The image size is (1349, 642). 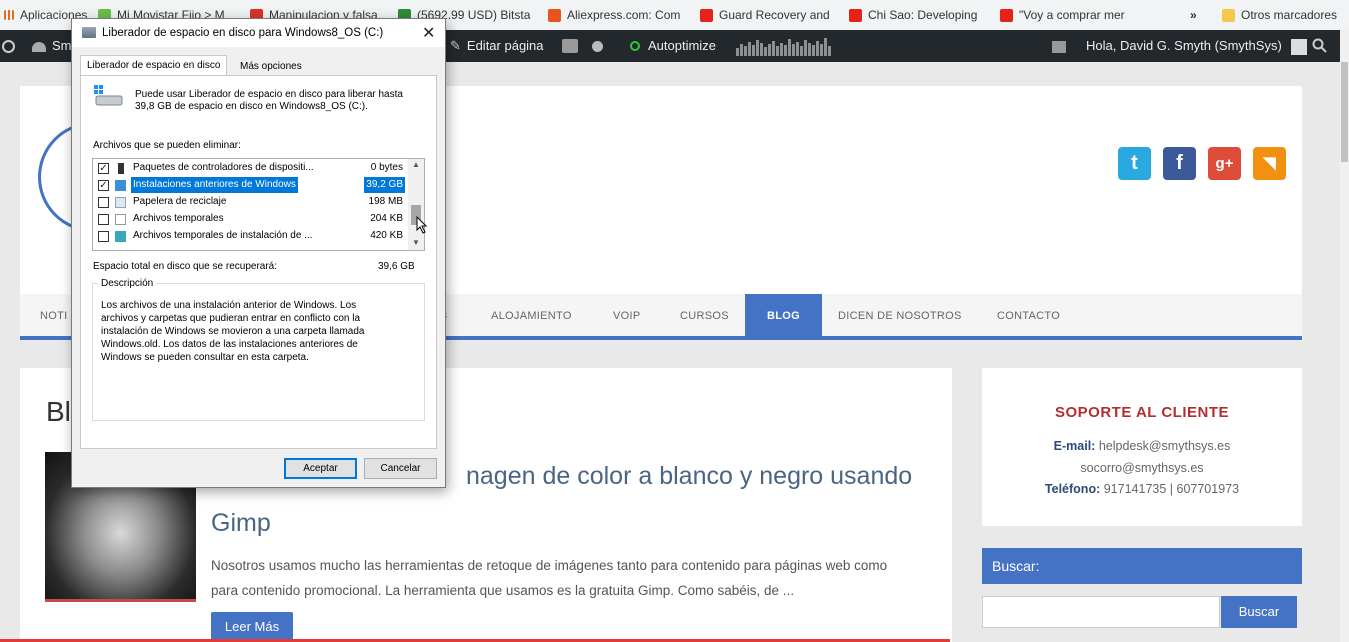 I want to click on nav-label: ALOJAMIENTO, so click(x=531, y=316).